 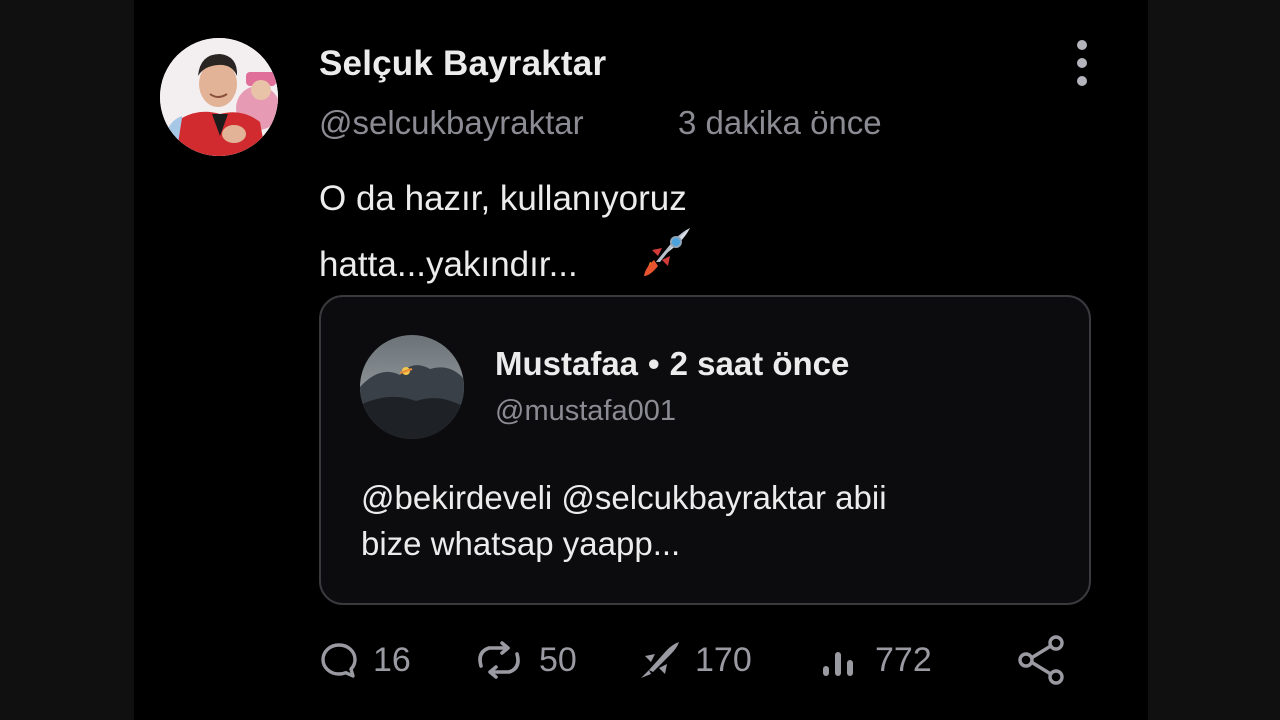 What do you see at coordinates (838, 664) in the screenshot?
I see `views-icon` at bounding box center [838, 664].